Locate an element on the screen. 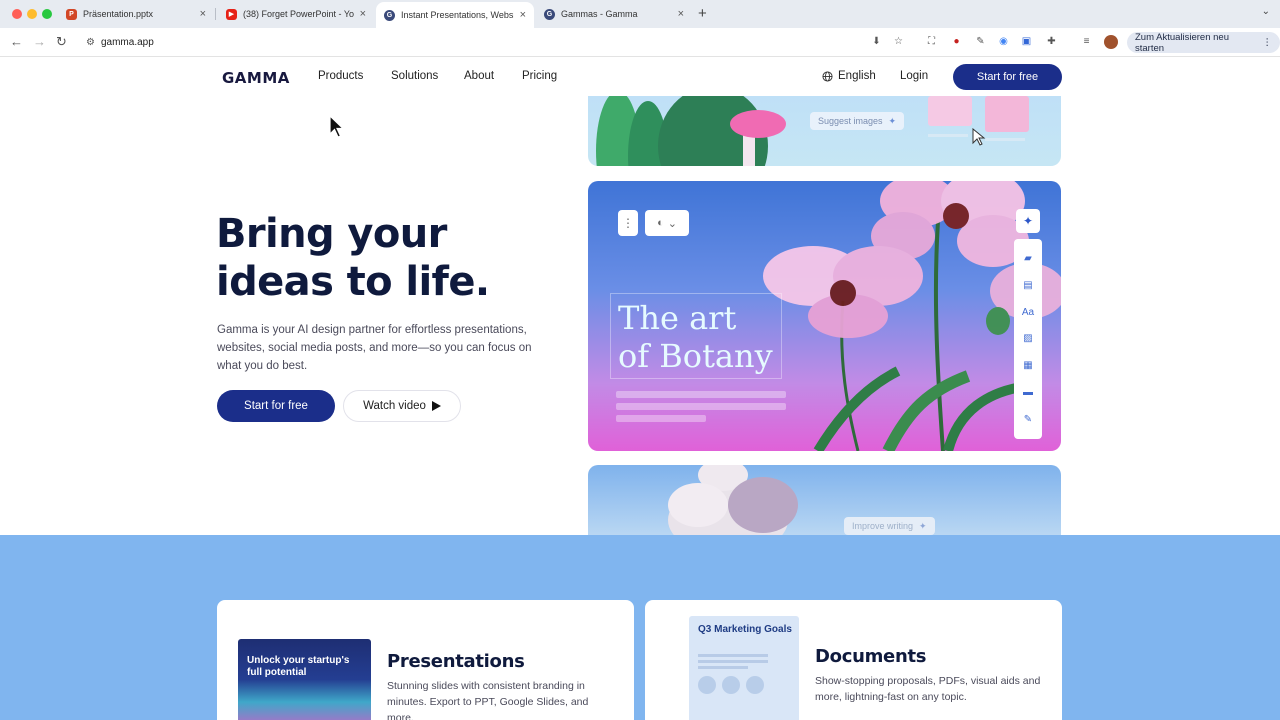 This screenshot has width=1280, height=720. improve-writing-chip: Improve writing ✦ is located at coordinates (889, 526).